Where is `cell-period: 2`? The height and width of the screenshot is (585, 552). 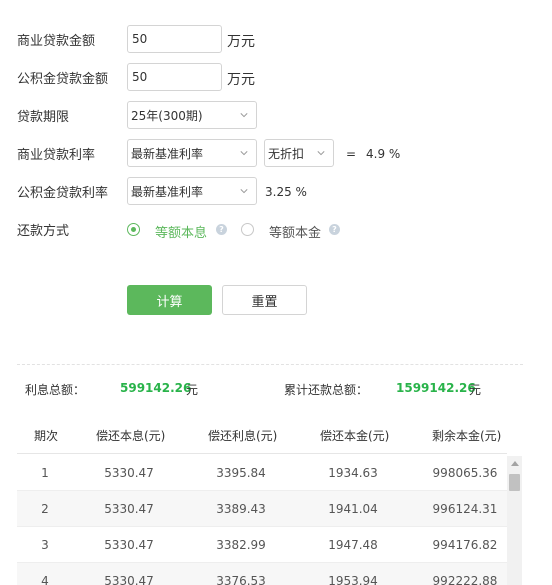 cell-period: 2 is located at coordinates (45, 509).